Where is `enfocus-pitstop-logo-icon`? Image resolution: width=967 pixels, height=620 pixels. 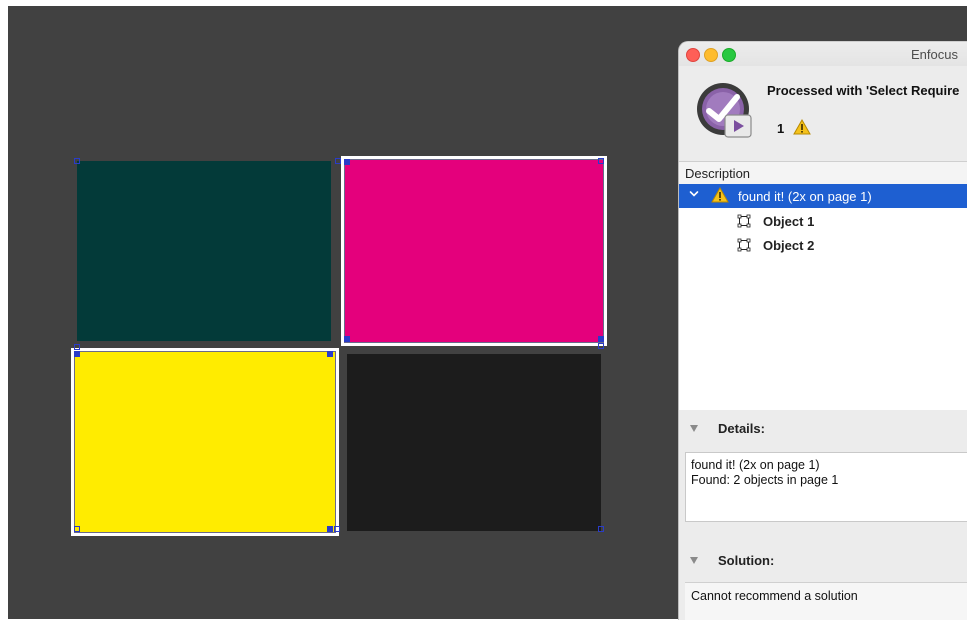 enfocus-pitstop-logo-icon is located at coordinates (724, 110).